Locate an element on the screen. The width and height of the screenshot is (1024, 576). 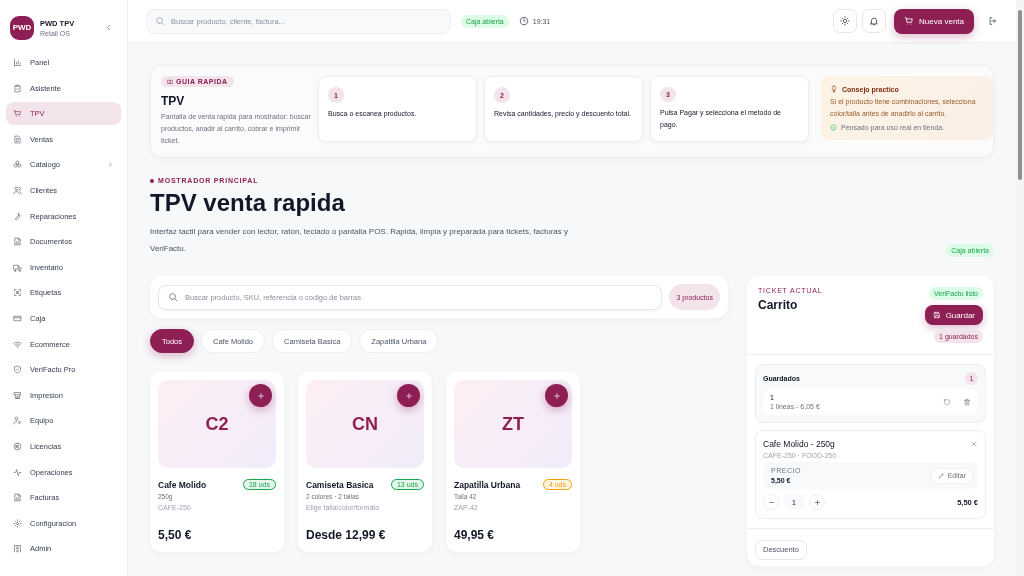
page-title: TPV venta rapida is located at coordinates (248, 203).